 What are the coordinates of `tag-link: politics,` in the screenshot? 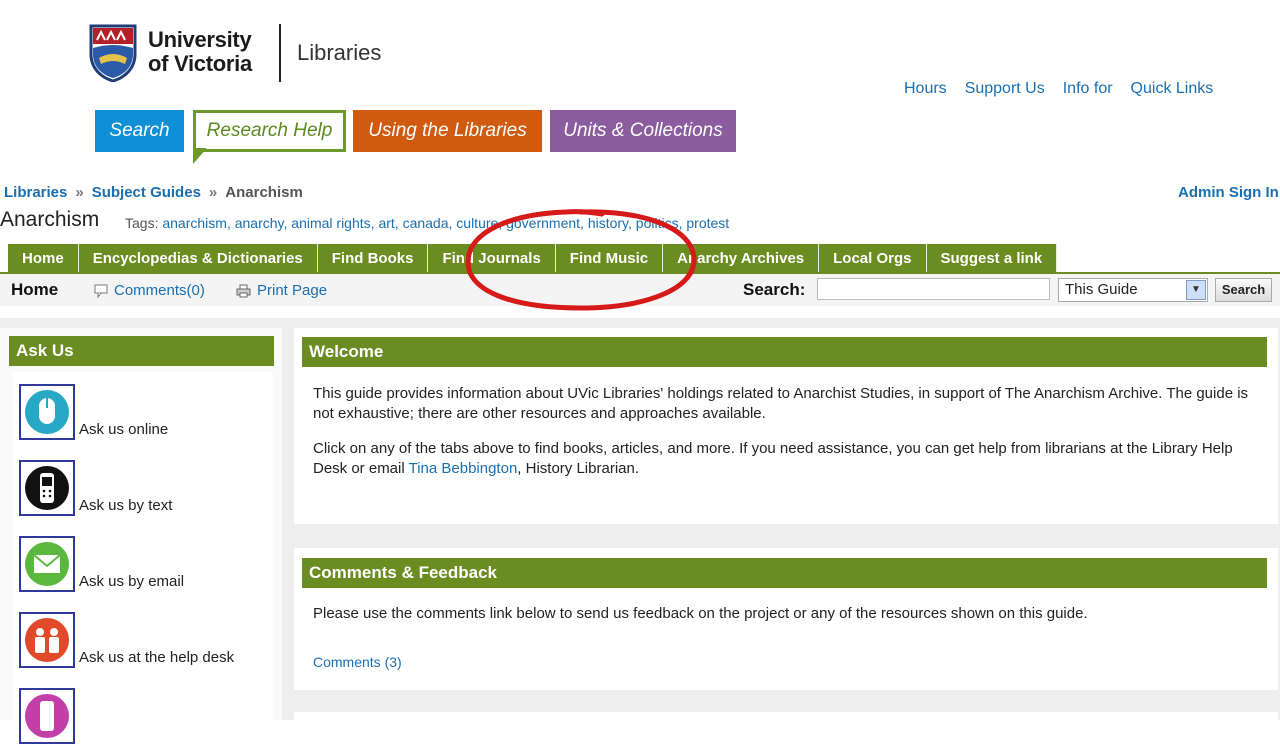 It's located at (659, 223).